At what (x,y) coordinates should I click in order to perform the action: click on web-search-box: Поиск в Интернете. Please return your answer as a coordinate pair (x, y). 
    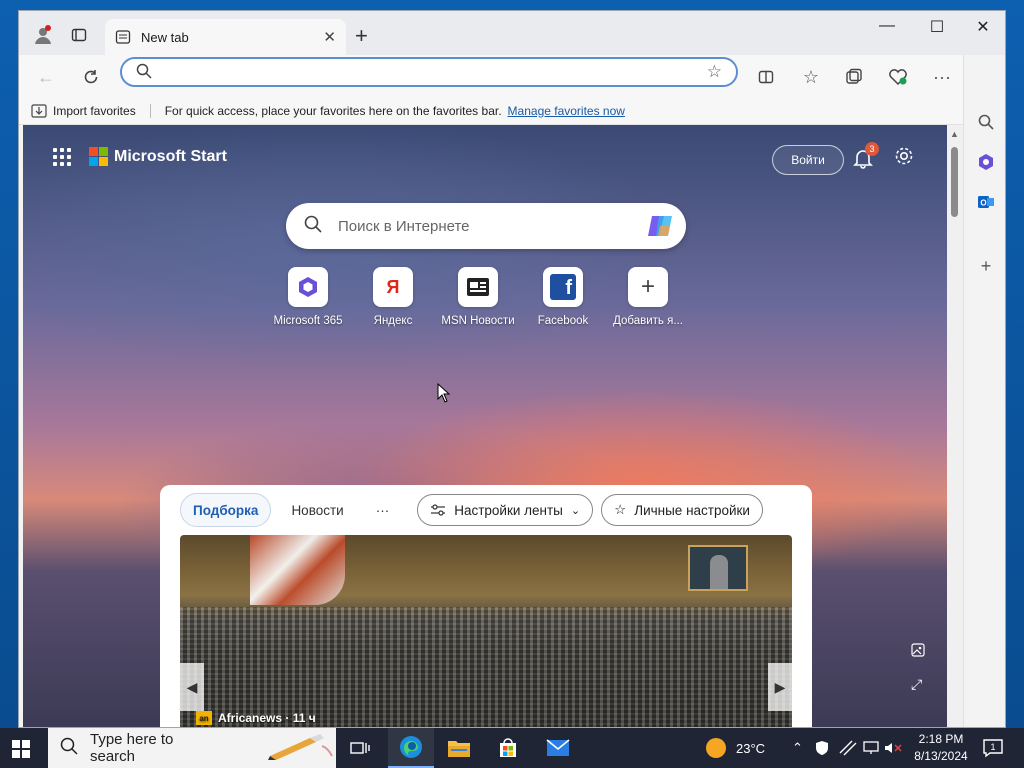
    Looking at the image, I should click on (486, 226).